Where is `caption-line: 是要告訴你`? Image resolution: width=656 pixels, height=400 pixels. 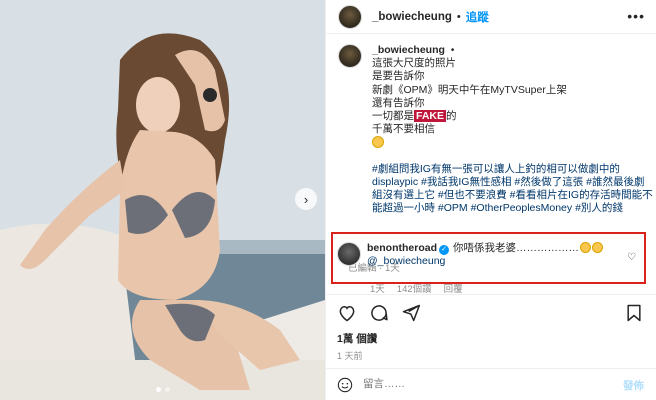 caption-line: 是要告訴你 is located at coordinates (398, 76).